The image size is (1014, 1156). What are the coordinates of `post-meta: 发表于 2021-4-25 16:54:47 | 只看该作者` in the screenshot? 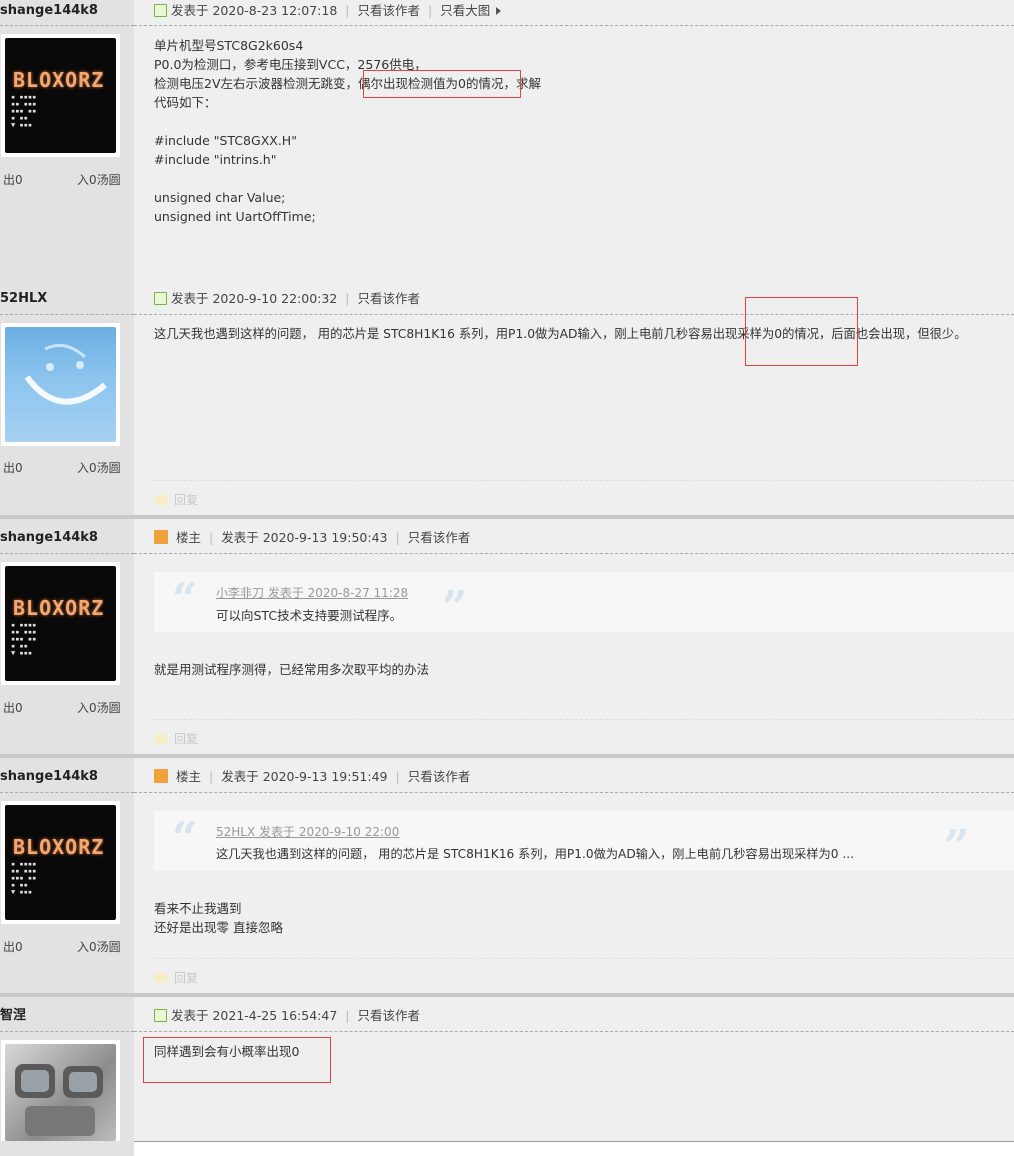 It's located at (287, 1017).